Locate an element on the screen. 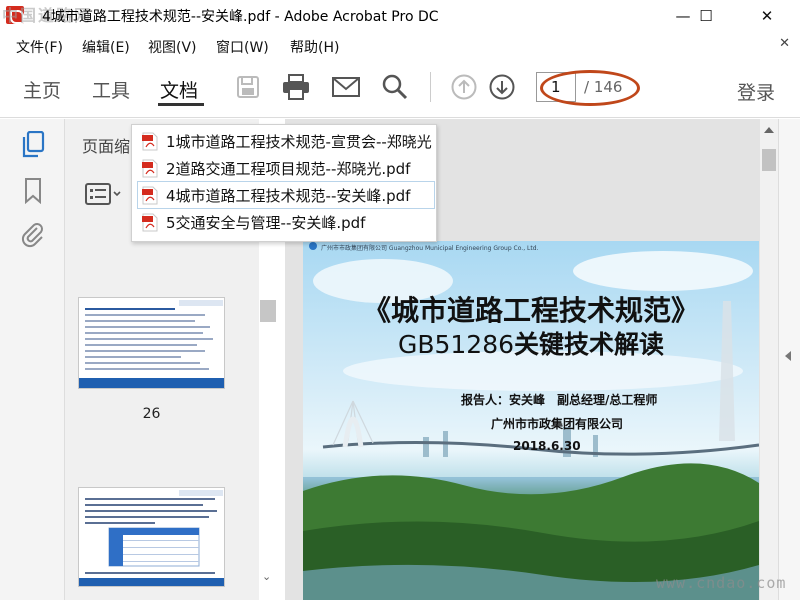  close-button: ✕ is located at coordinates (767, 16).